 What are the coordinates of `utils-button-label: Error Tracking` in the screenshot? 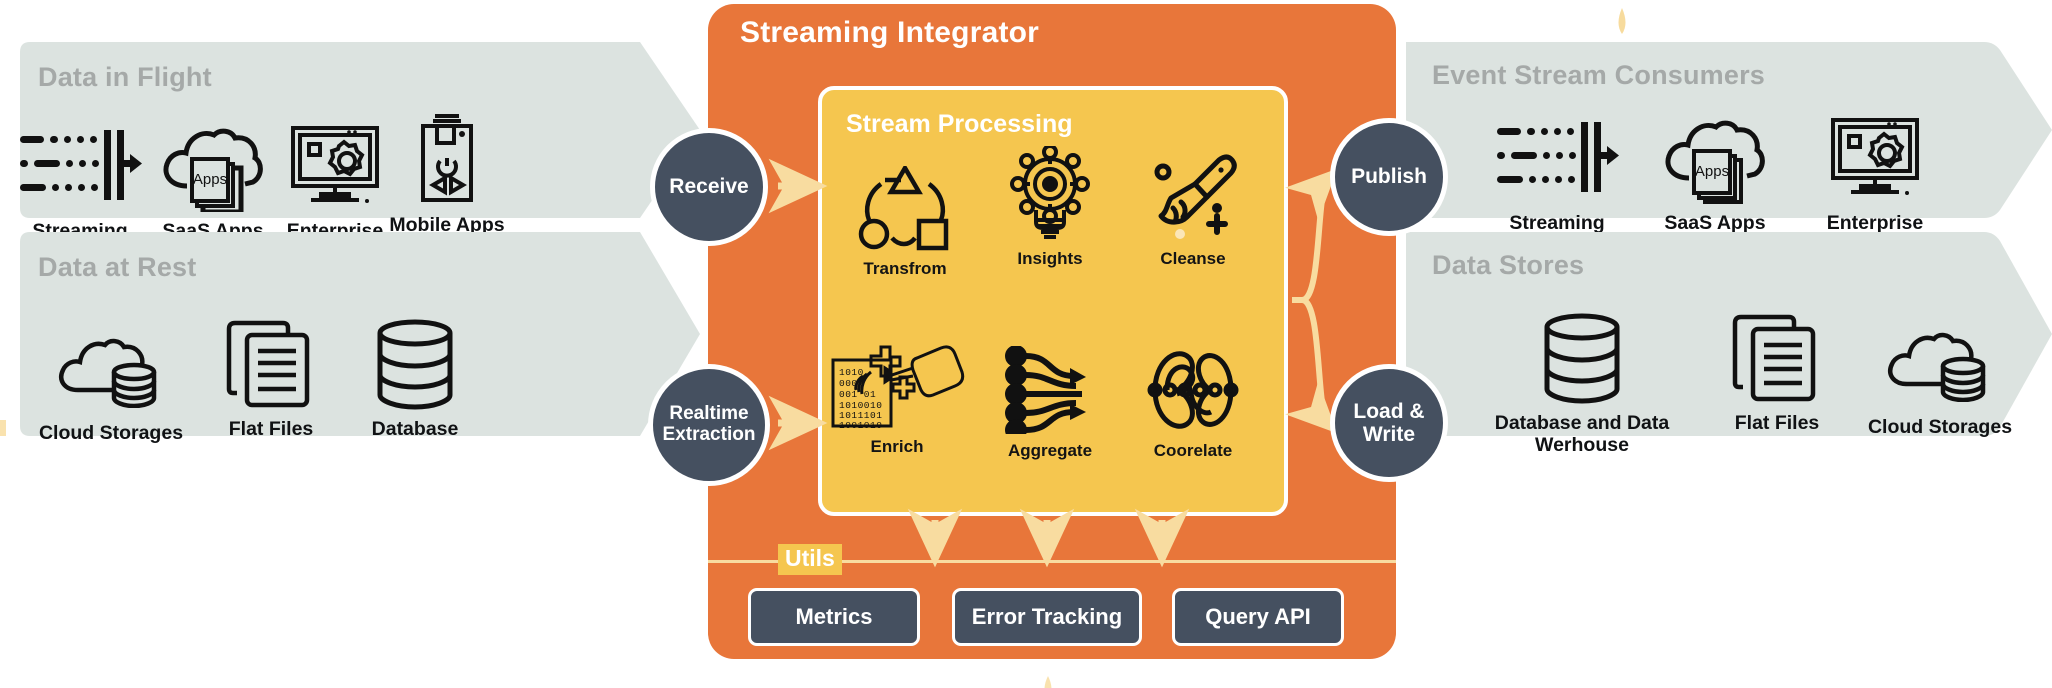 It's located at (1047, 616).